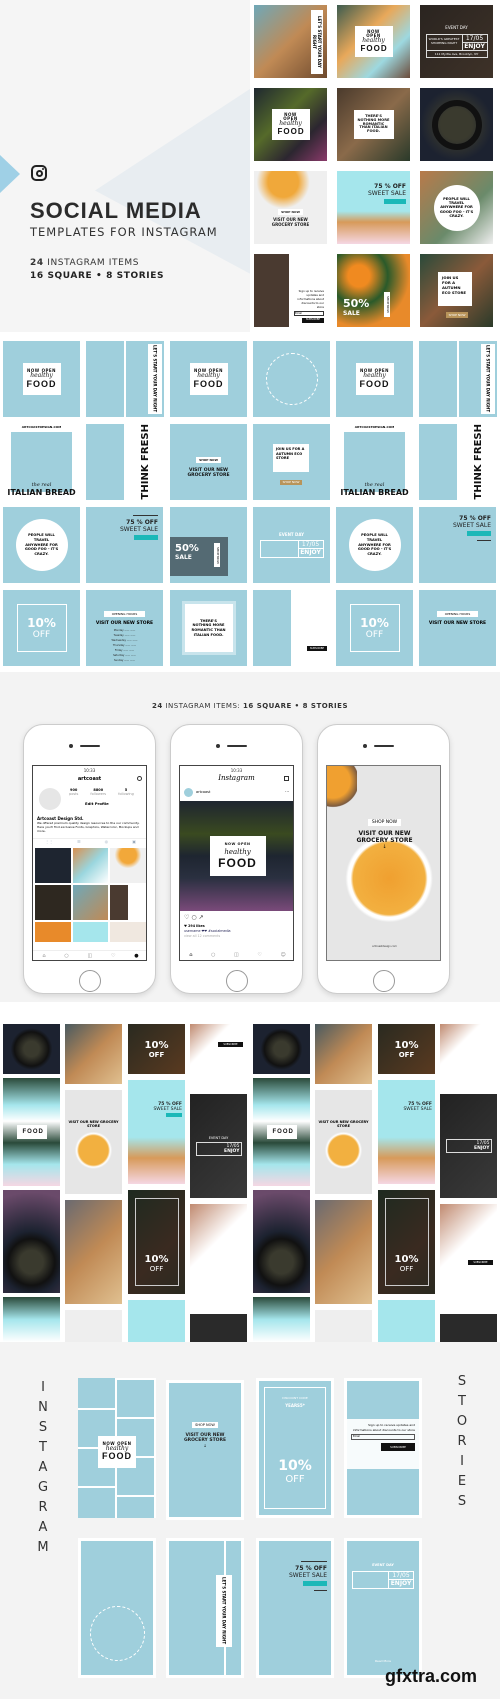 This screenshot has width=500, height=1699. I want to click on blue-tile-subscribe: SUBSCRIBE, so click(310, 628).